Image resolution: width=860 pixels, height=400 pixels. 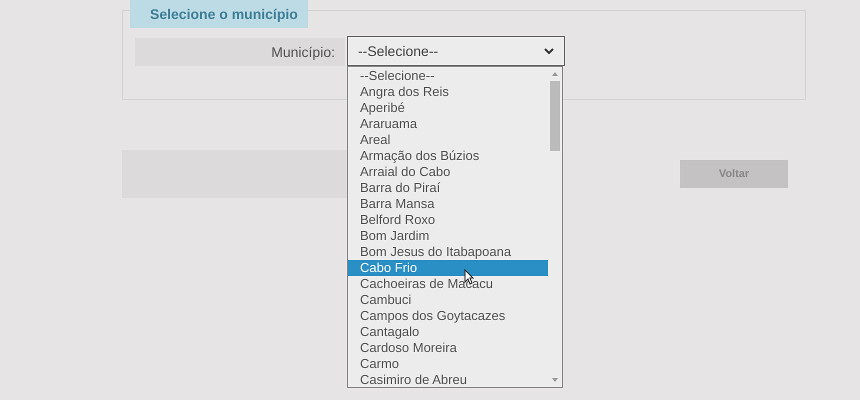 I want to click on dropdown-option: Casimiro de Abreu, so click(x=448, y=380).